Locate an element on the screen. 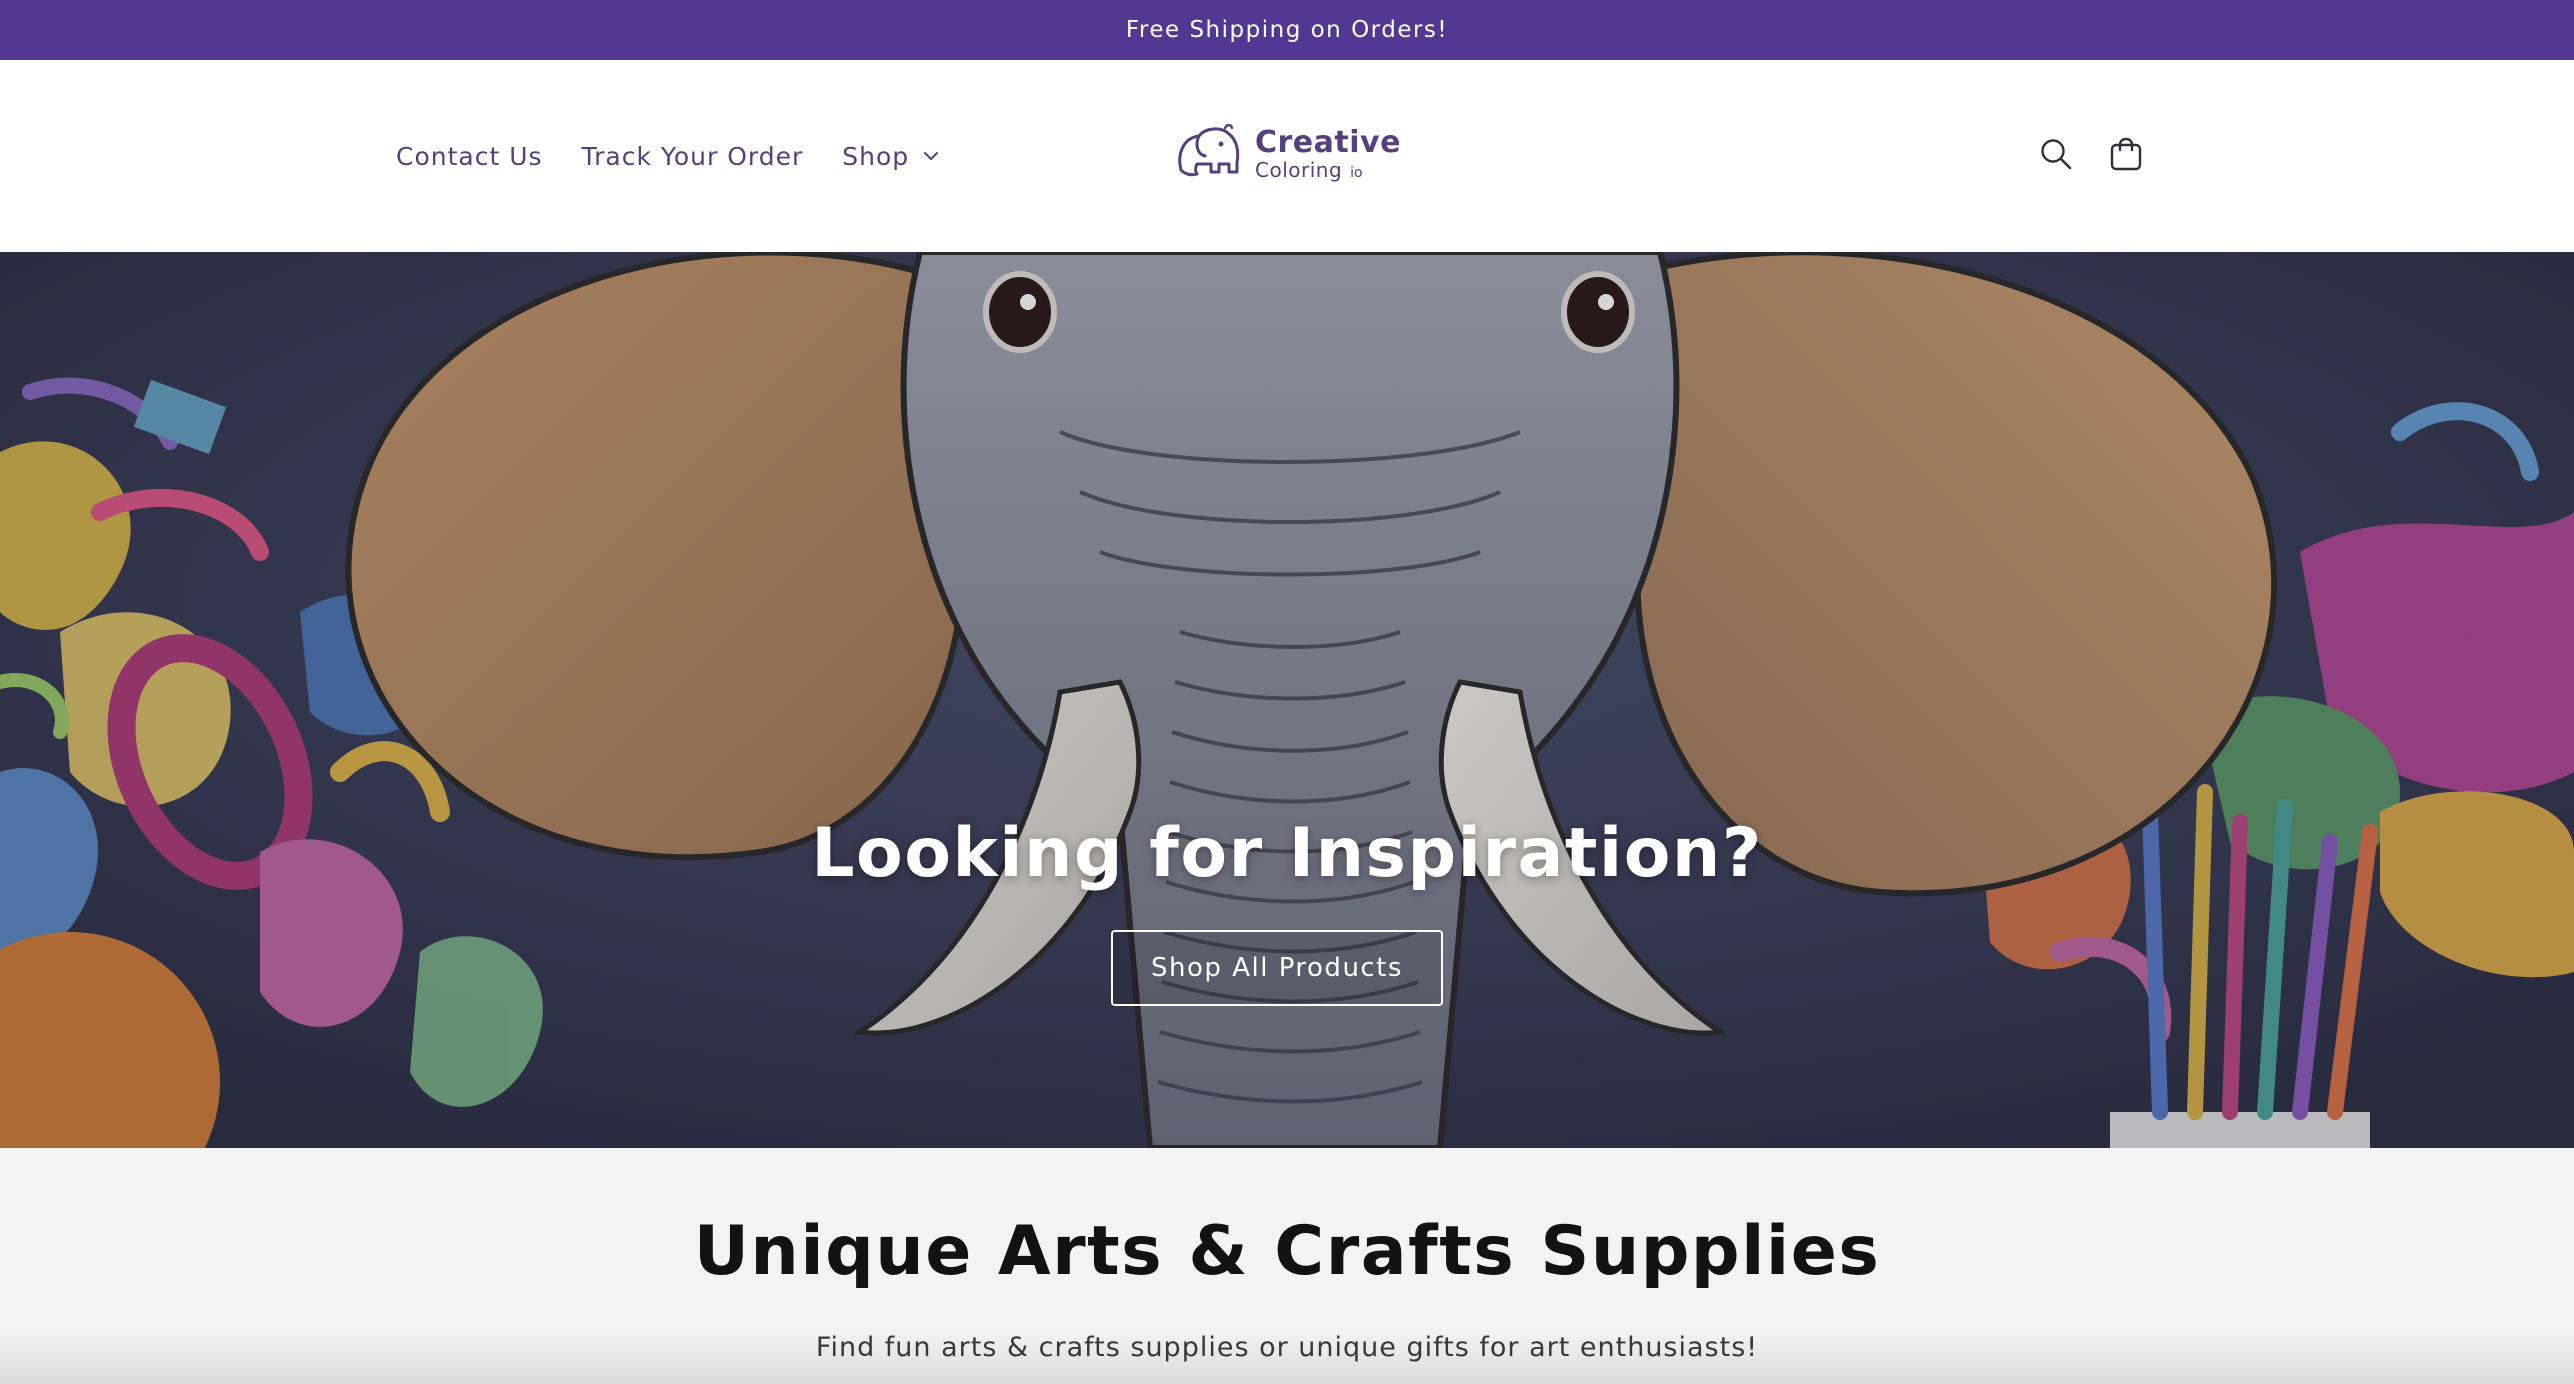 This screenshot has height=1384, width=2574. cart-icon is located at coordinates (2126, 156).